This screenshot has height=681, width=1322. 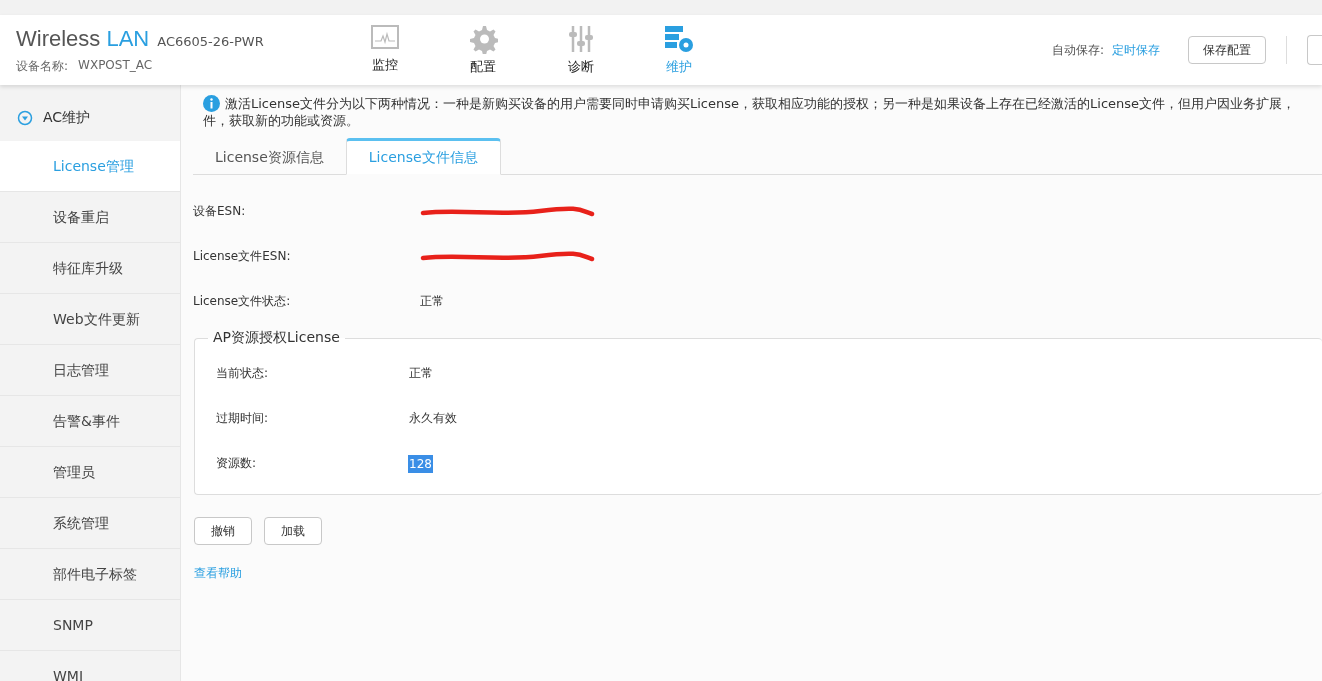 I want to click on action-button: 加载, so click(x=293, y=531).